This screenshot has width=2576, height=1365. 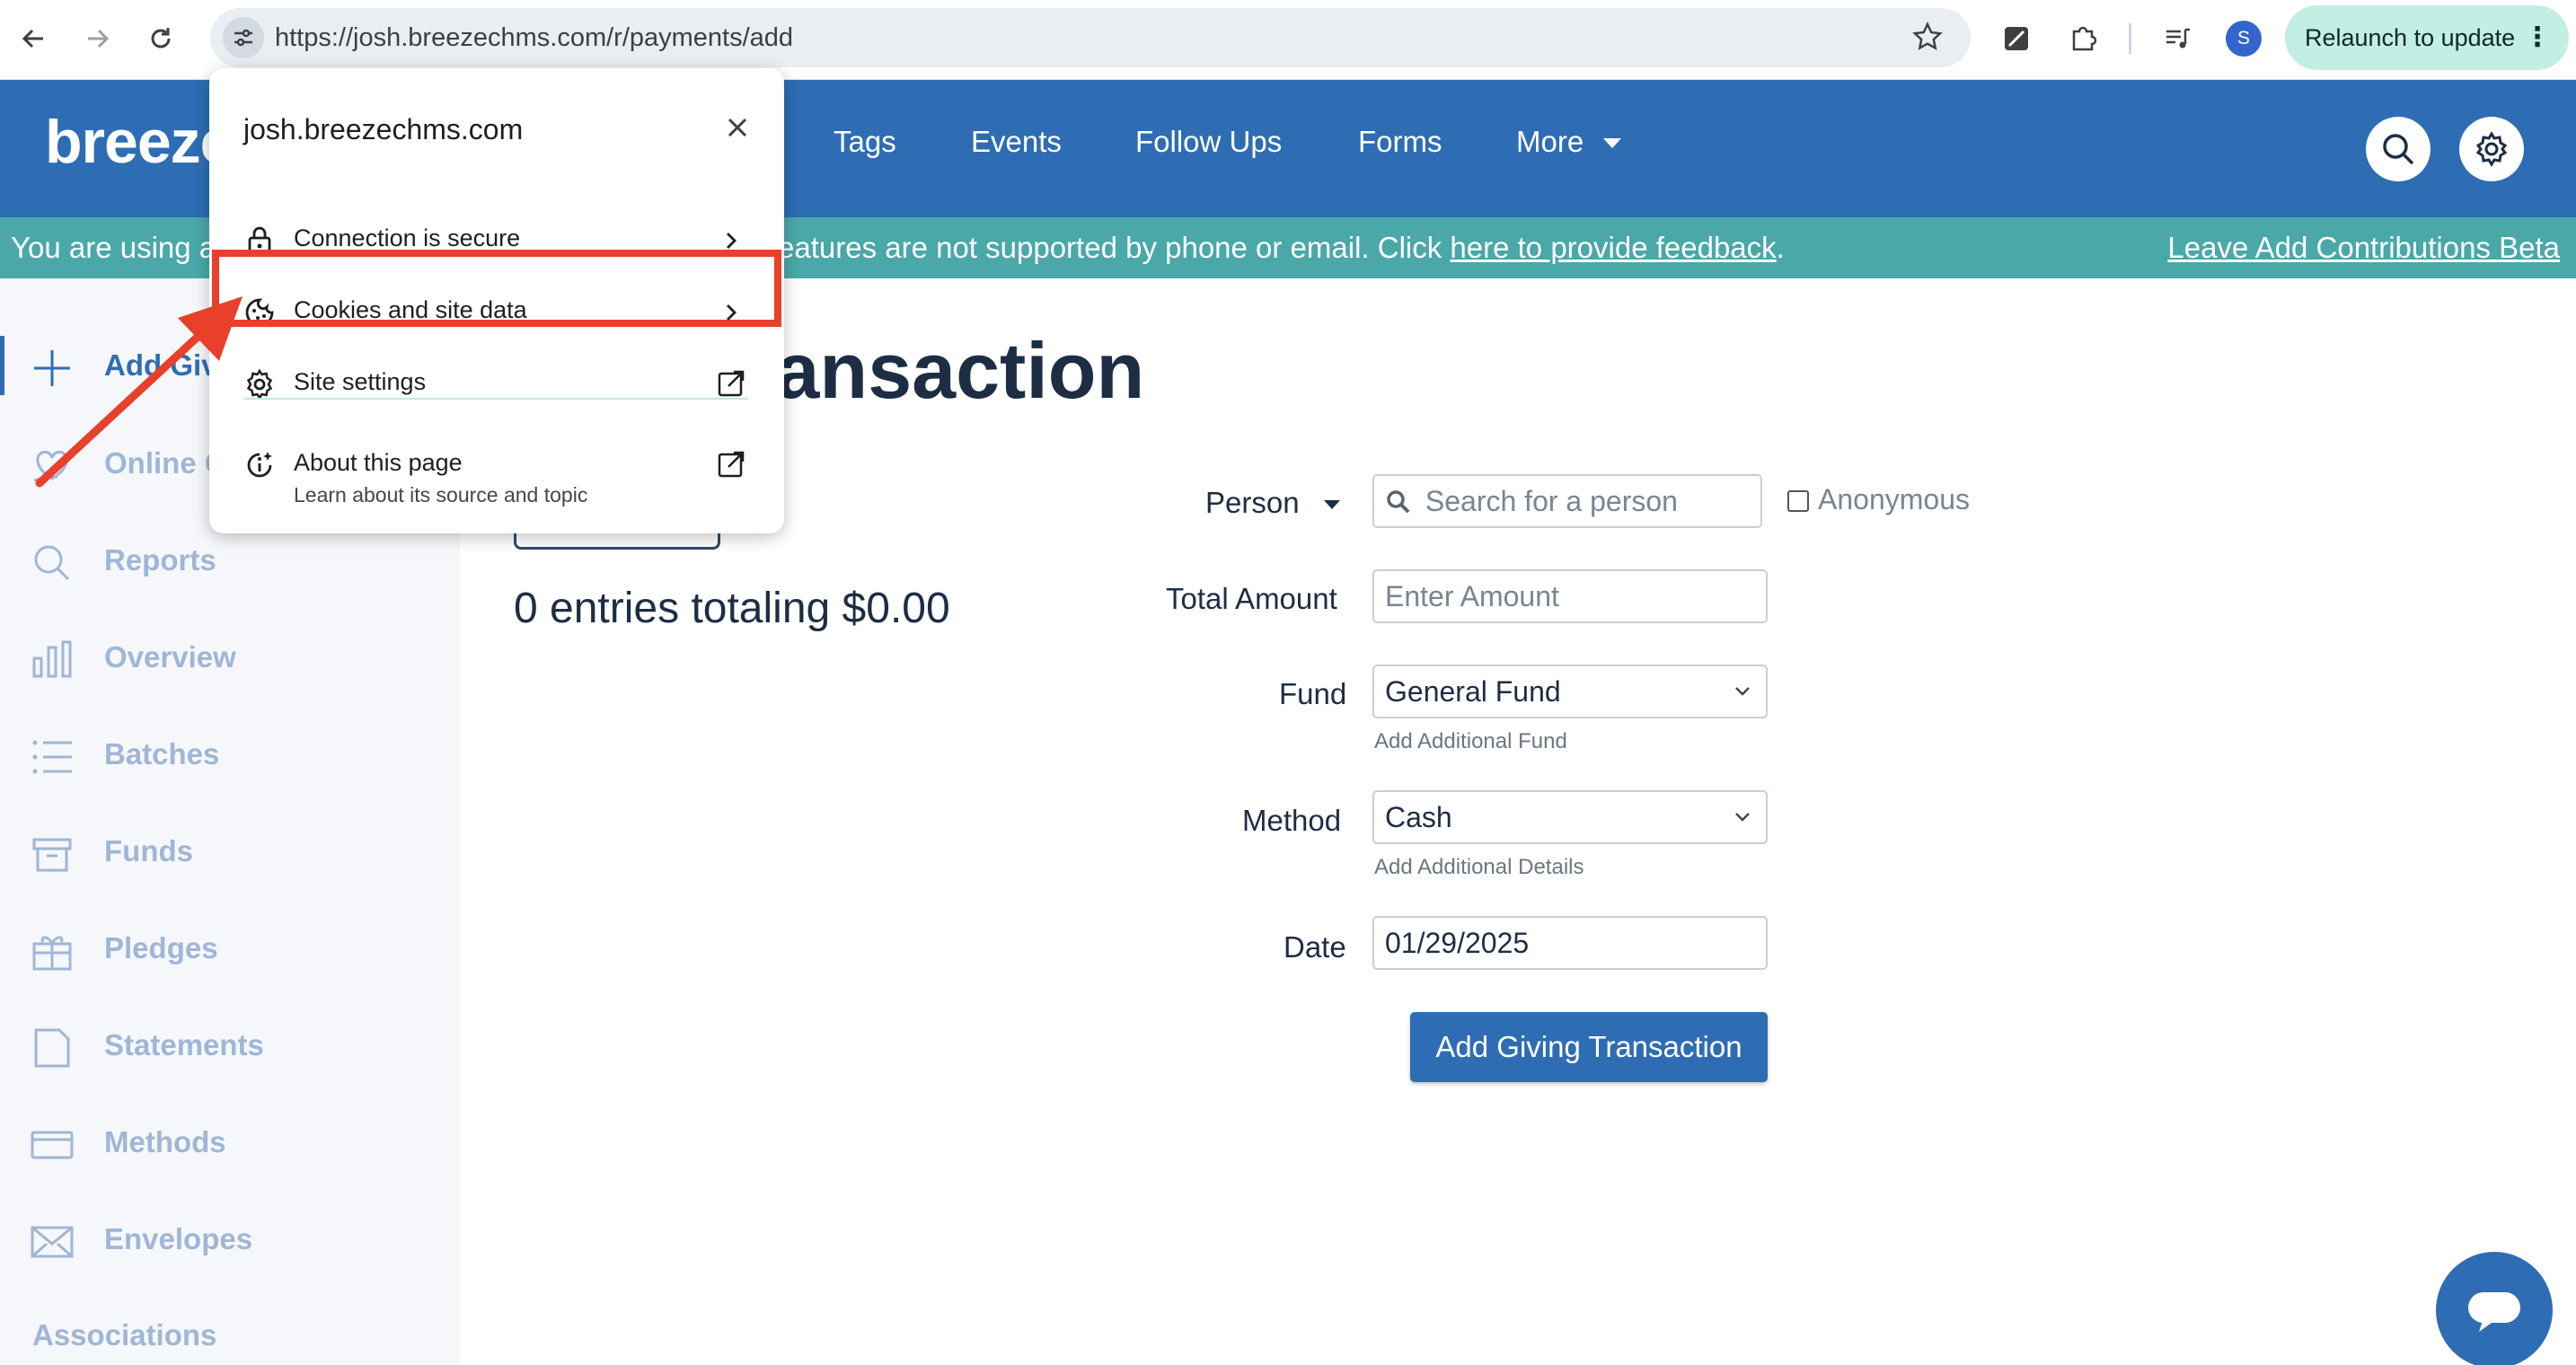 I want to click on sidebar-item-label: Envelopes, so click(x=178, y=1238).